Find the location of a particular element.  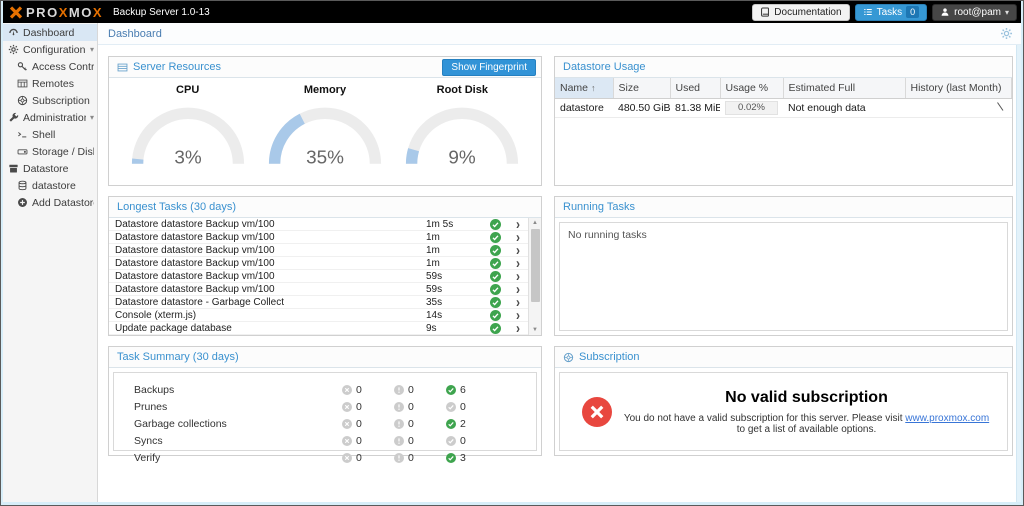

sidebar-item-administration: Administration ▾ is located at coordinates (50, 117).